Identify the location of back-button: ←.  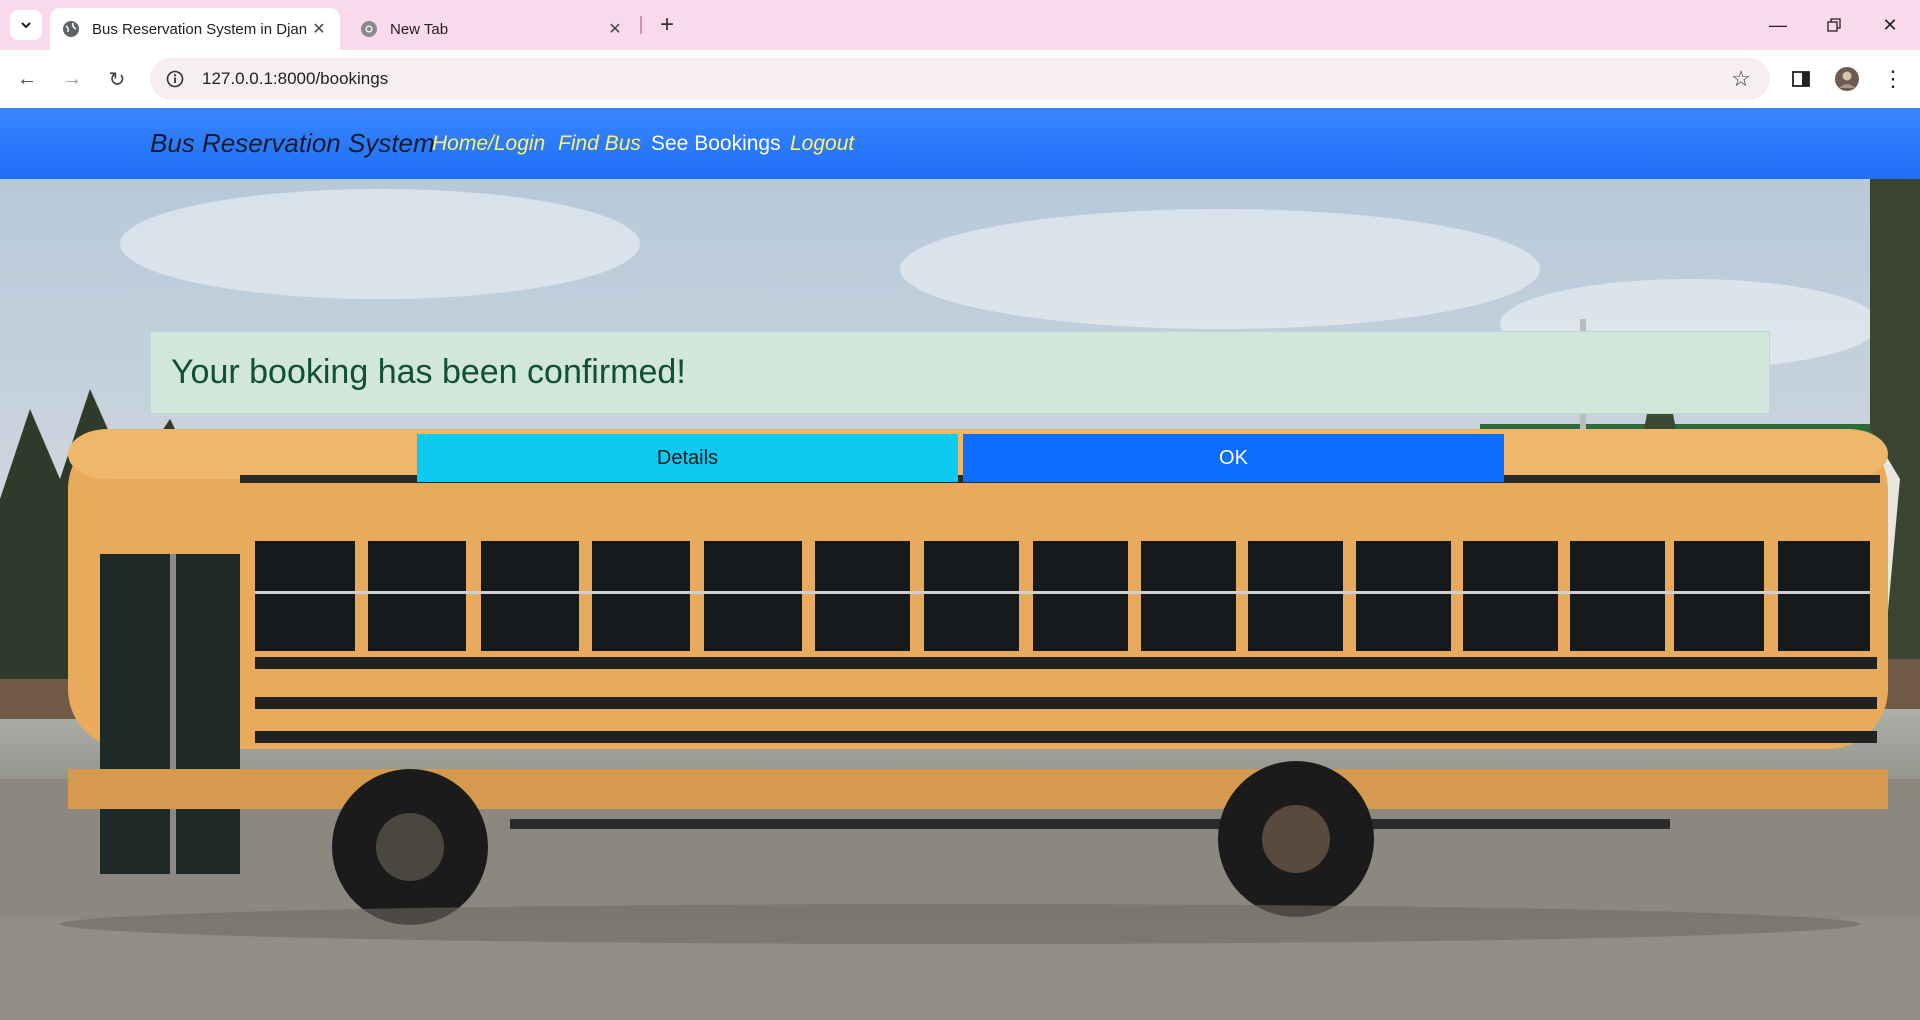
(27, 79).